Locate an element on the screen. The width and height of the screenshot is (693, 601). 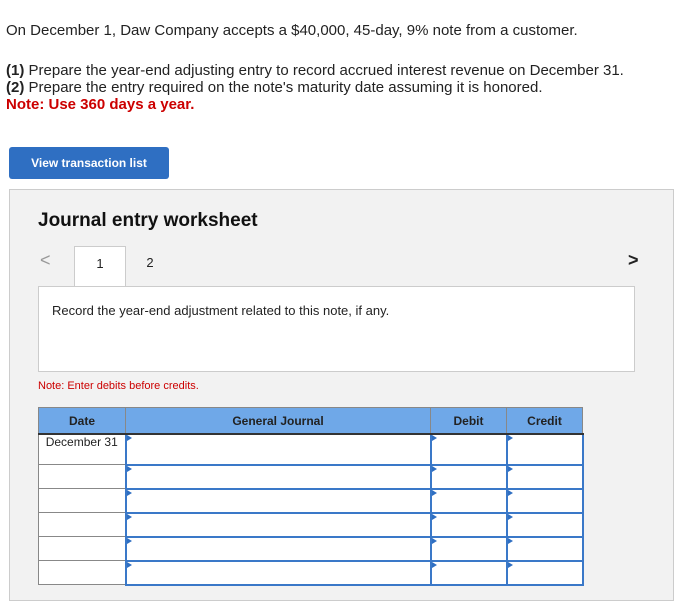
worksheet-title: Journal entry worksheet is located at coordinates (148, 220).